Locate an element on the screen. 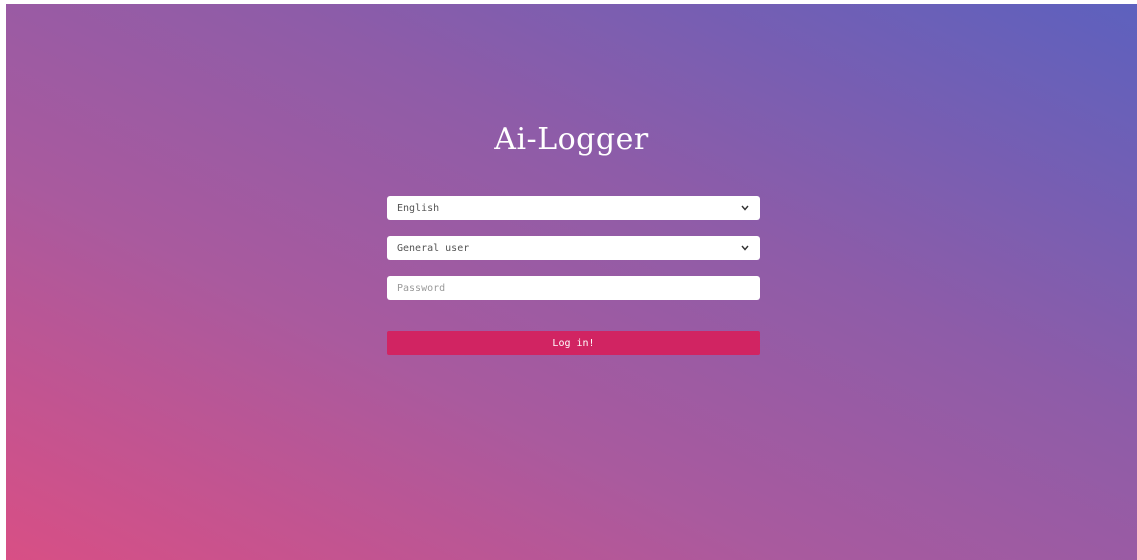 This screenshot has height=560, width=1137. password-field: Password is located at coordinates (573, 288).